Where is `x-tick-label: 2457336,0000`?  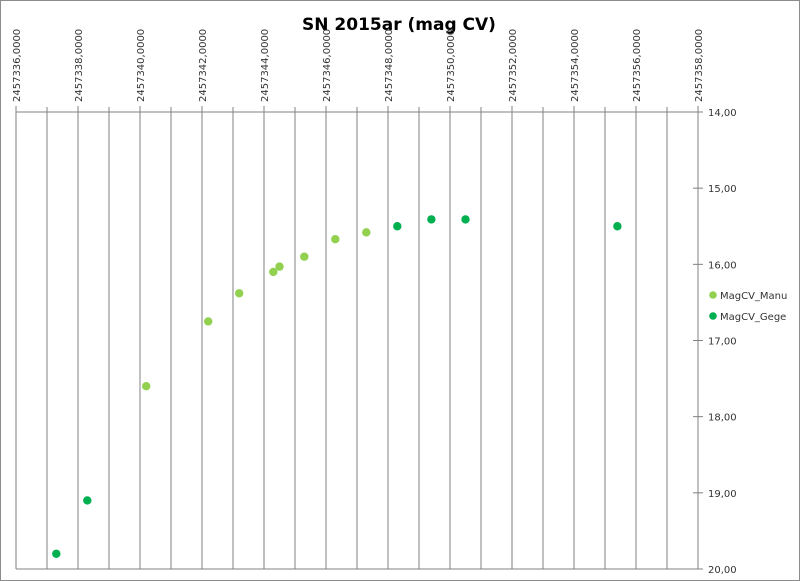 x-tick-label: 2457336,0000 is located at coordinates (17, 65).